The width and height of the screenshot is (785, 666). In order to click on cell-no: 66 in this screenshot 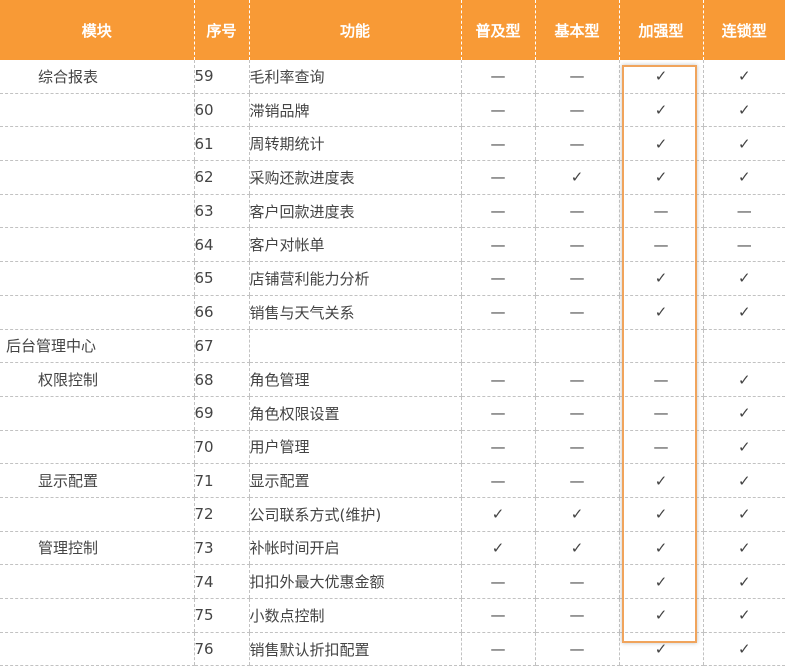, I will do `click(221, 312)`.